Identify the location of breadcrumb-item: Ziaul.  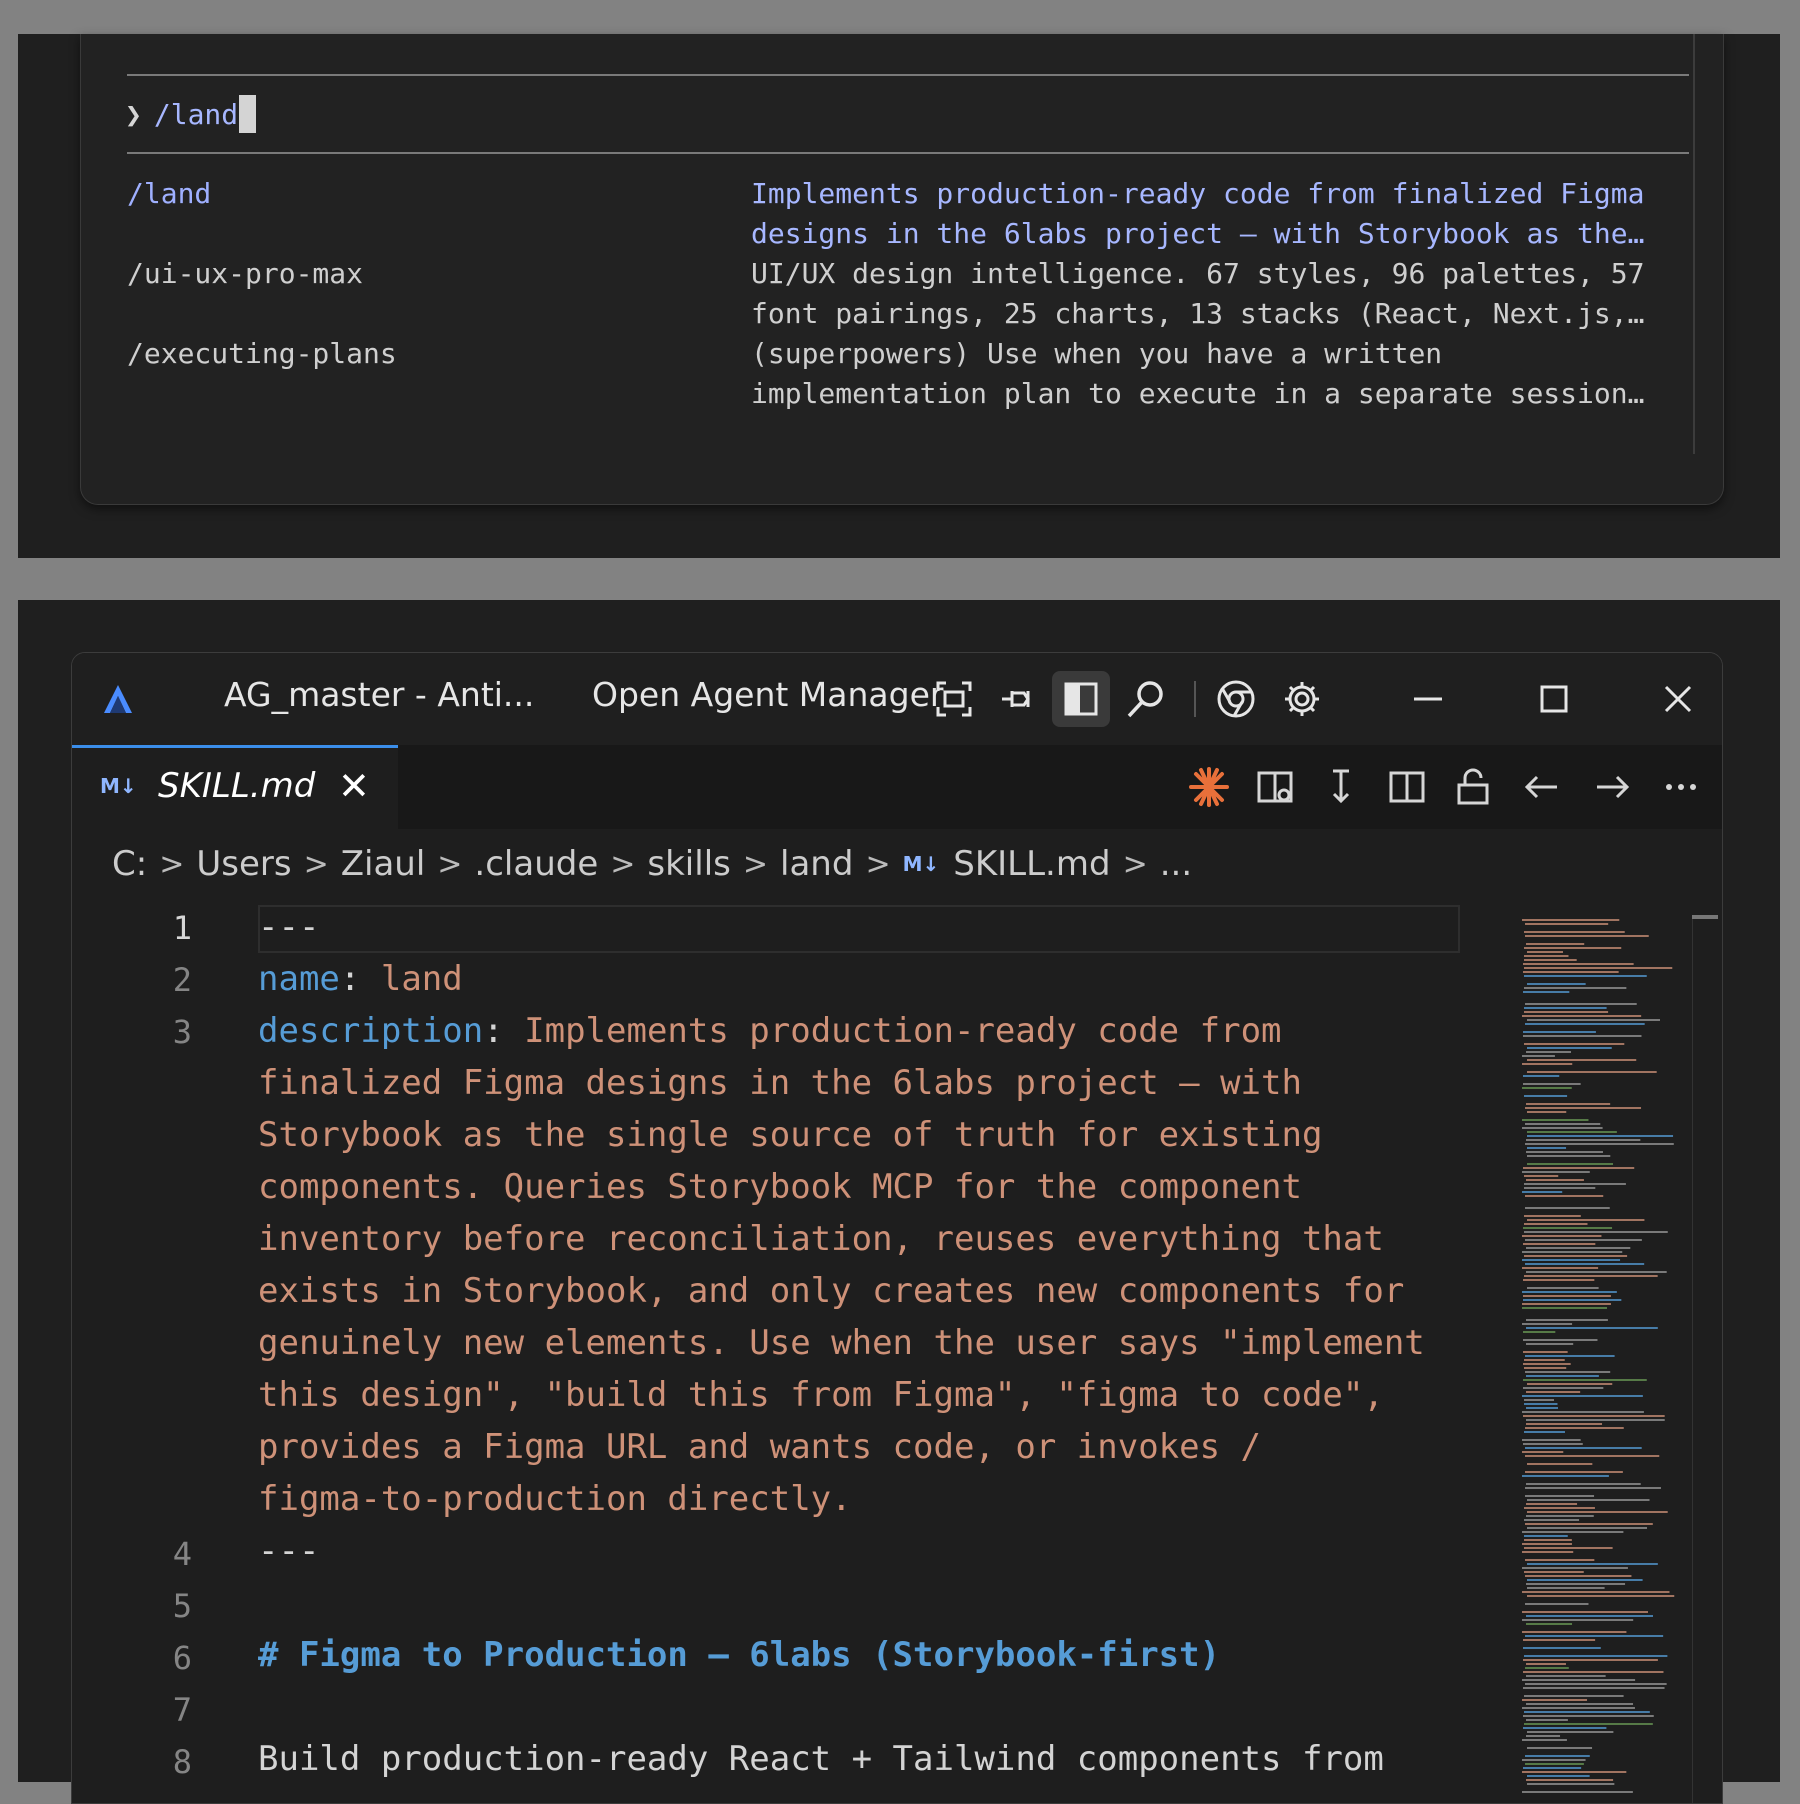
(383, 864).